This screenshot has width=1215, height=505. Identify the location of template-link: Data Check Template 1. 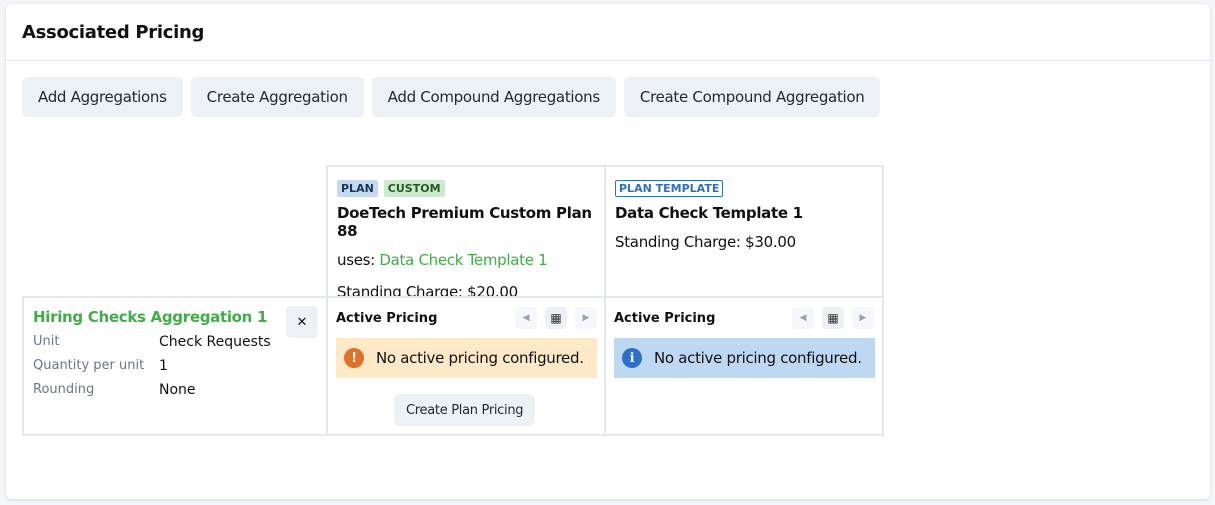
(463, 260).